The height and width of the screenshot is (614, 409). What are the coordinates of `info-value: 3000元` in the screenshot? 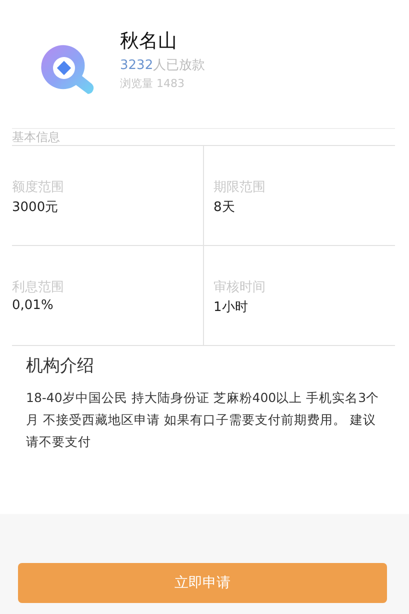 It's located at (36, 207).